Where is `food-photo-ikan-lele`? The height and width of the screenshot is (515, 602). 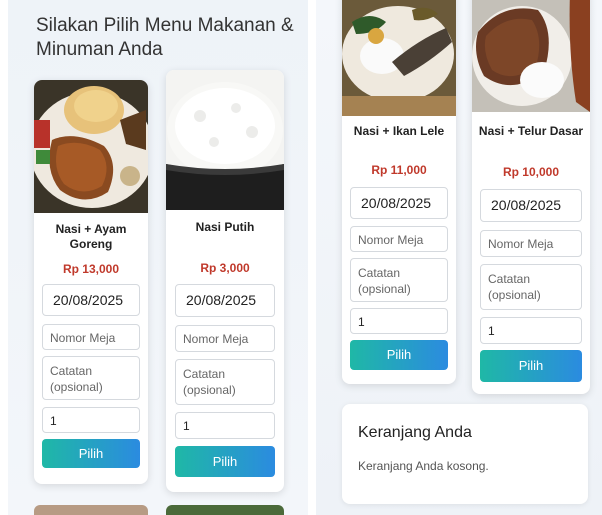 food-photo-ikan-lele is located at coordinates (399, 58).